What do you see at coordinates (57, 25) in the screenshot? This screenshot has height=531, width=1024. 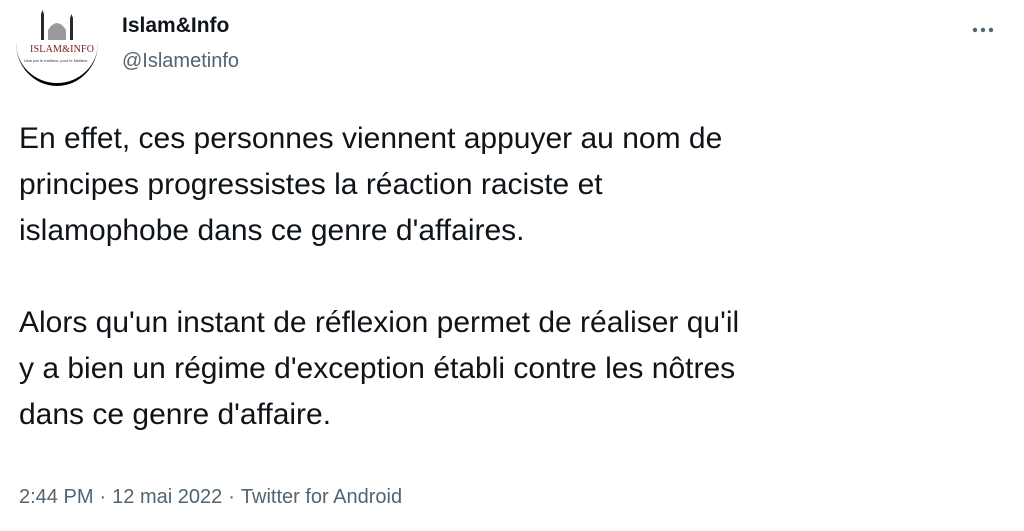 I see `mosque-logo-icon` at bounding box center [57, 25].